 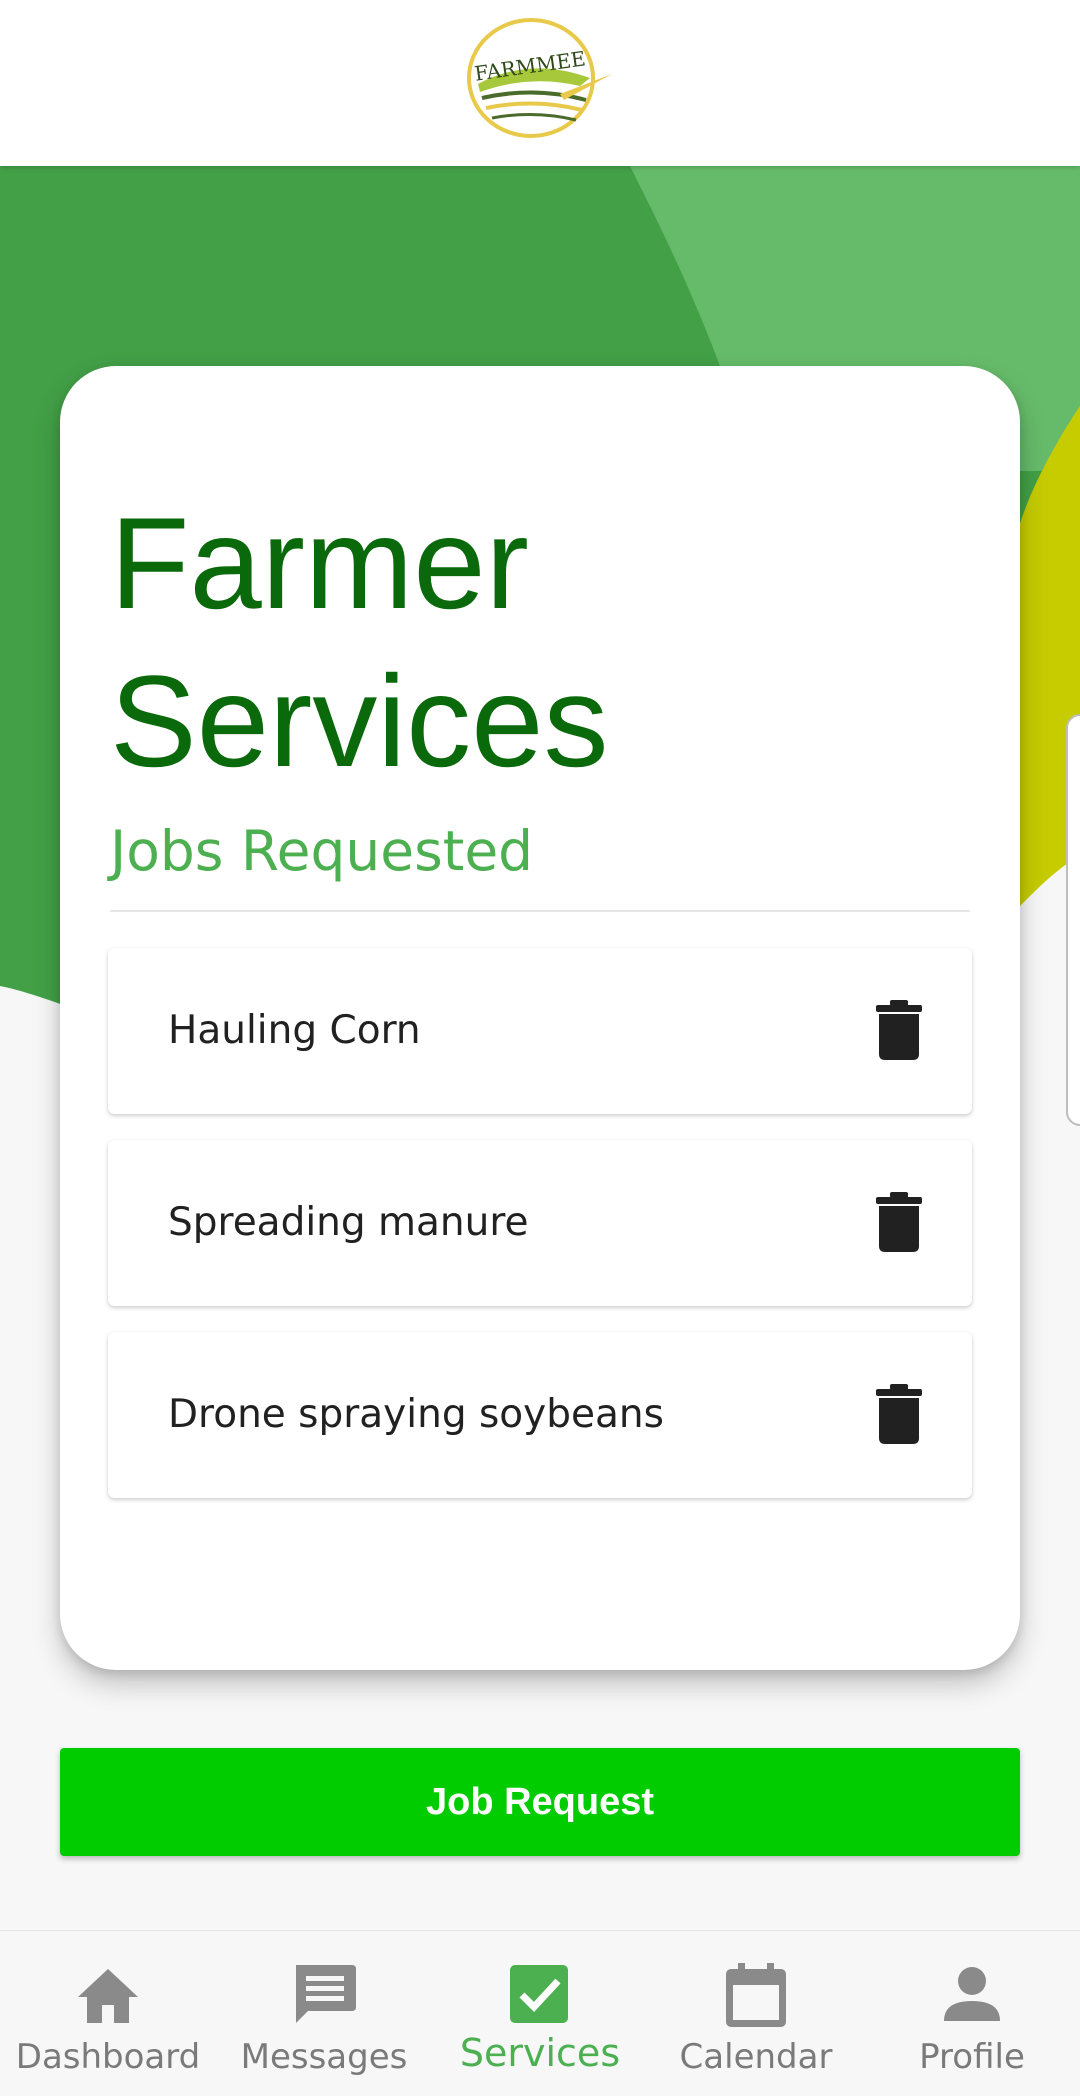 I want to click on nav-item-profile: Profile, so click(x=972, y=2013).